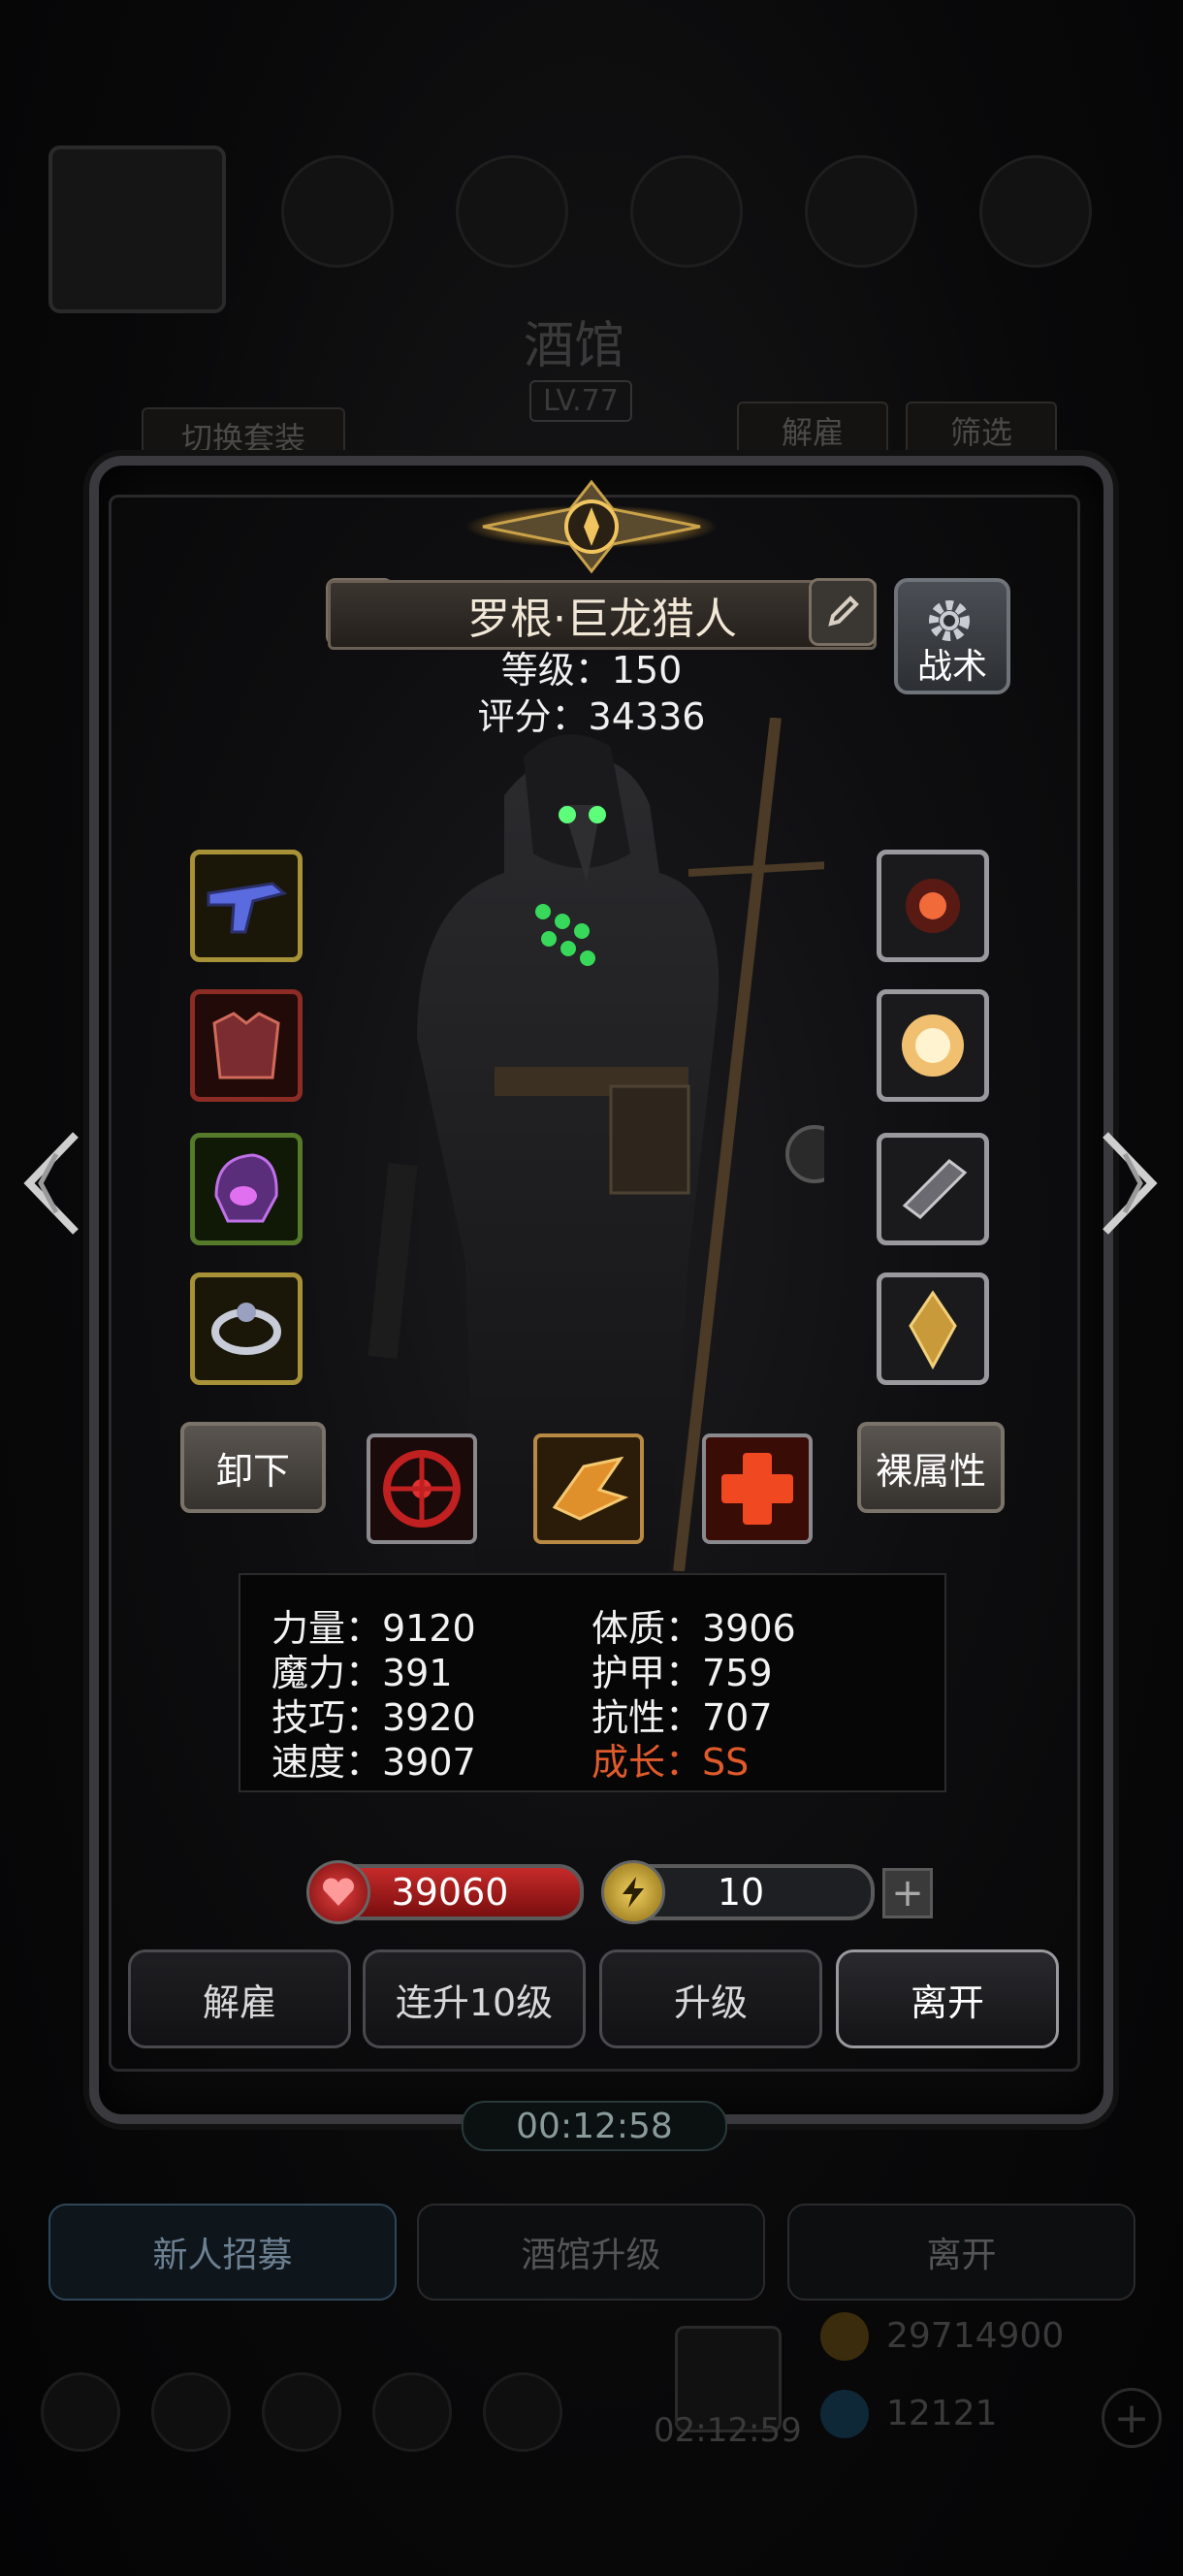 This screenshot has height=2576, width=1183. I want to click on base-attributes-button: 裸属性, so click(931, 1467).